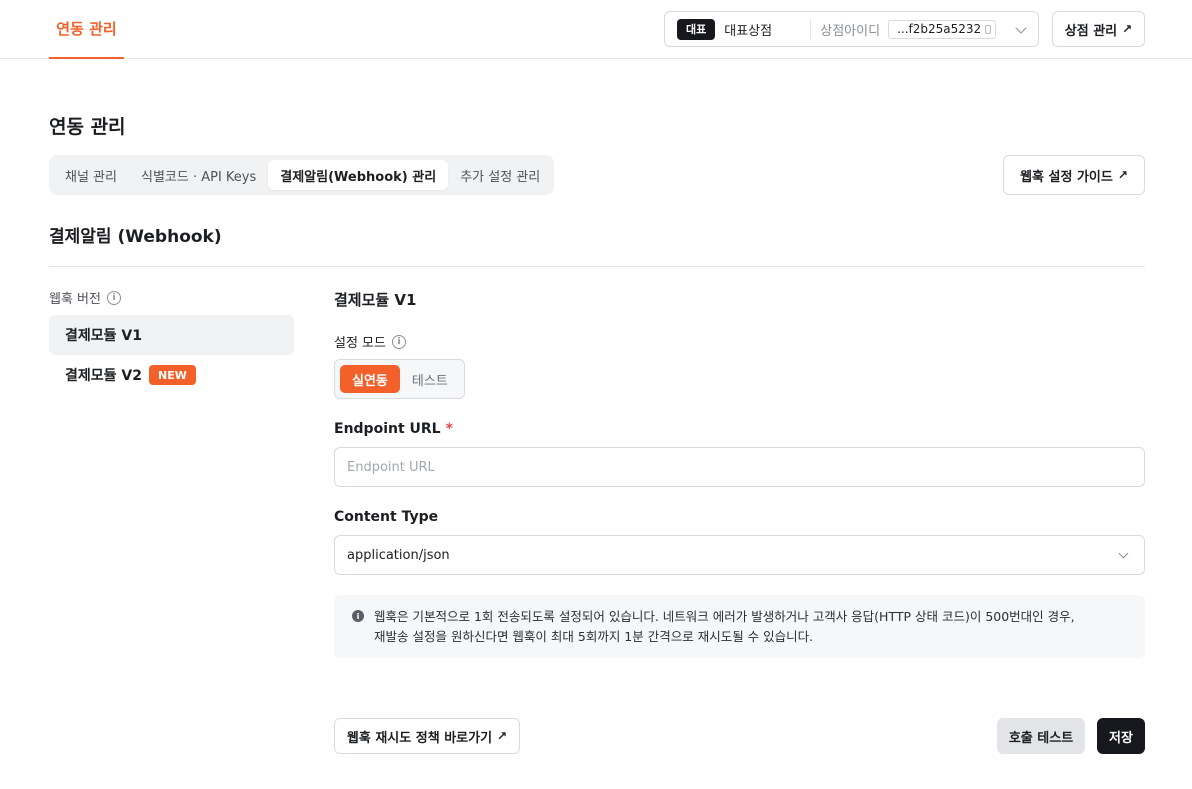  I want to click on webhook-guide-label: 웹훅 설정 가이드, so click(1066, 177).